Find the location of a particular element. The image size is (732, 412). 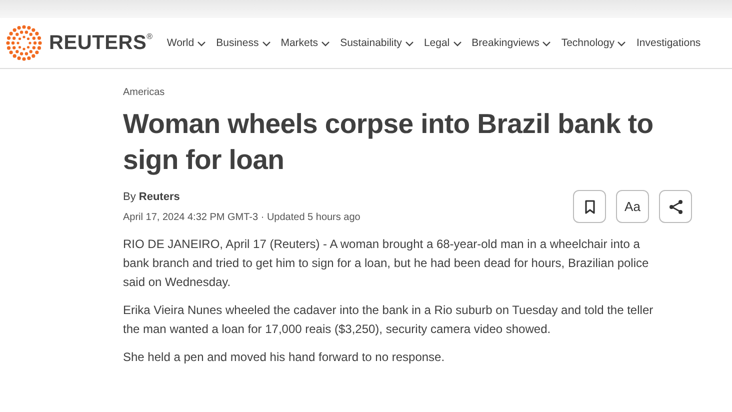

byline: By Reuters is located at coordinates (152, 197).